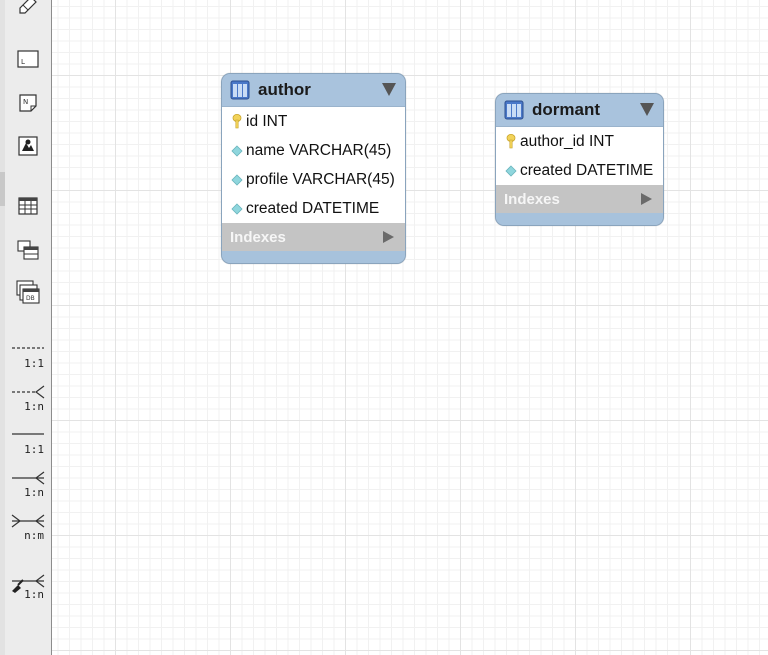 The height and width of the screenshot is (655, 768). What do you see at coordinates (28, 59) in the screenshot?
I see `layer-tool-icon: L` at bounding box center [28, 59].